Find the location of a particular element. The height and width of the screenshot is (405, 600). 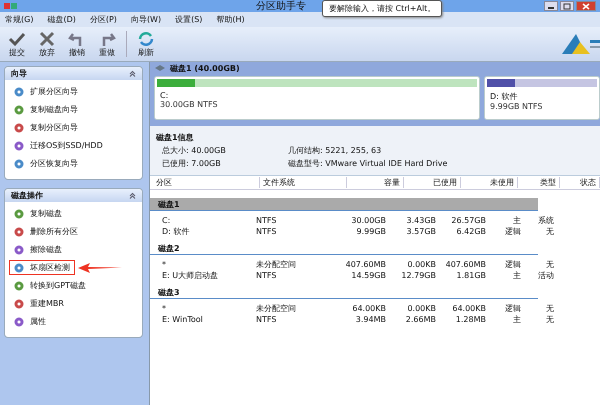

maximize-icon is located at coordinates (567, 6).